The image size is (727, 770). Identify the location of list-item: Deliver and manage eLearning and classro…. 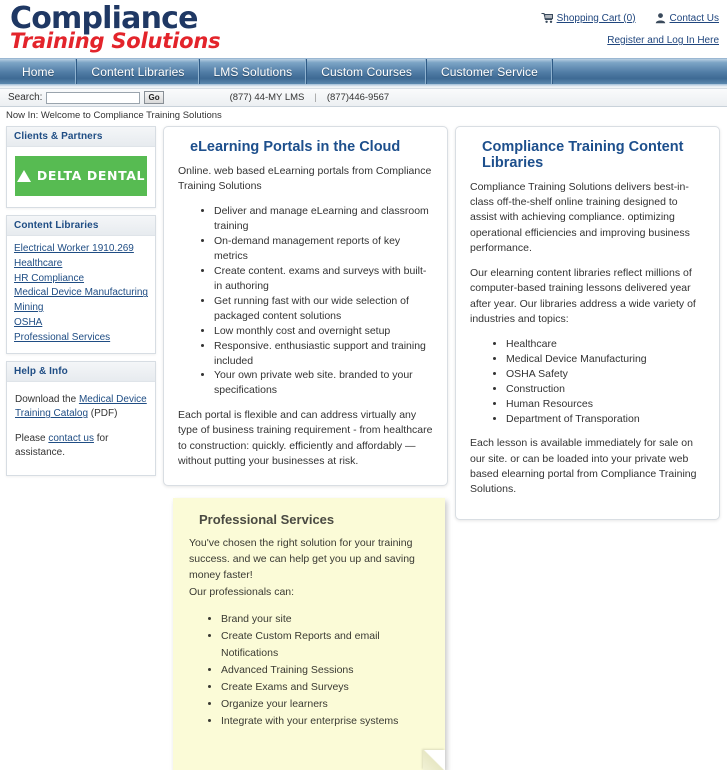
(323, 219).